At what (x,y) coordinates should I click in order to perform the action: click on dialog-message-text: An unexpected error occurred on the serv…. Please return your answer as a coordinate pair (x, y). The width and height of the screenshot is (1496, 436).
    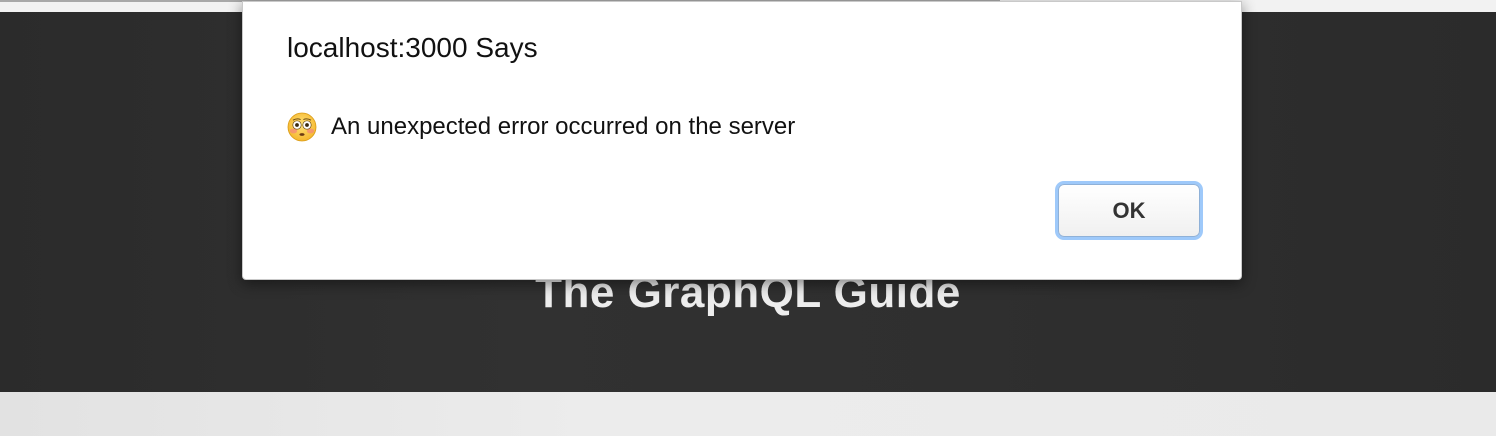
    Looking at the image, I should click on (563, 126).